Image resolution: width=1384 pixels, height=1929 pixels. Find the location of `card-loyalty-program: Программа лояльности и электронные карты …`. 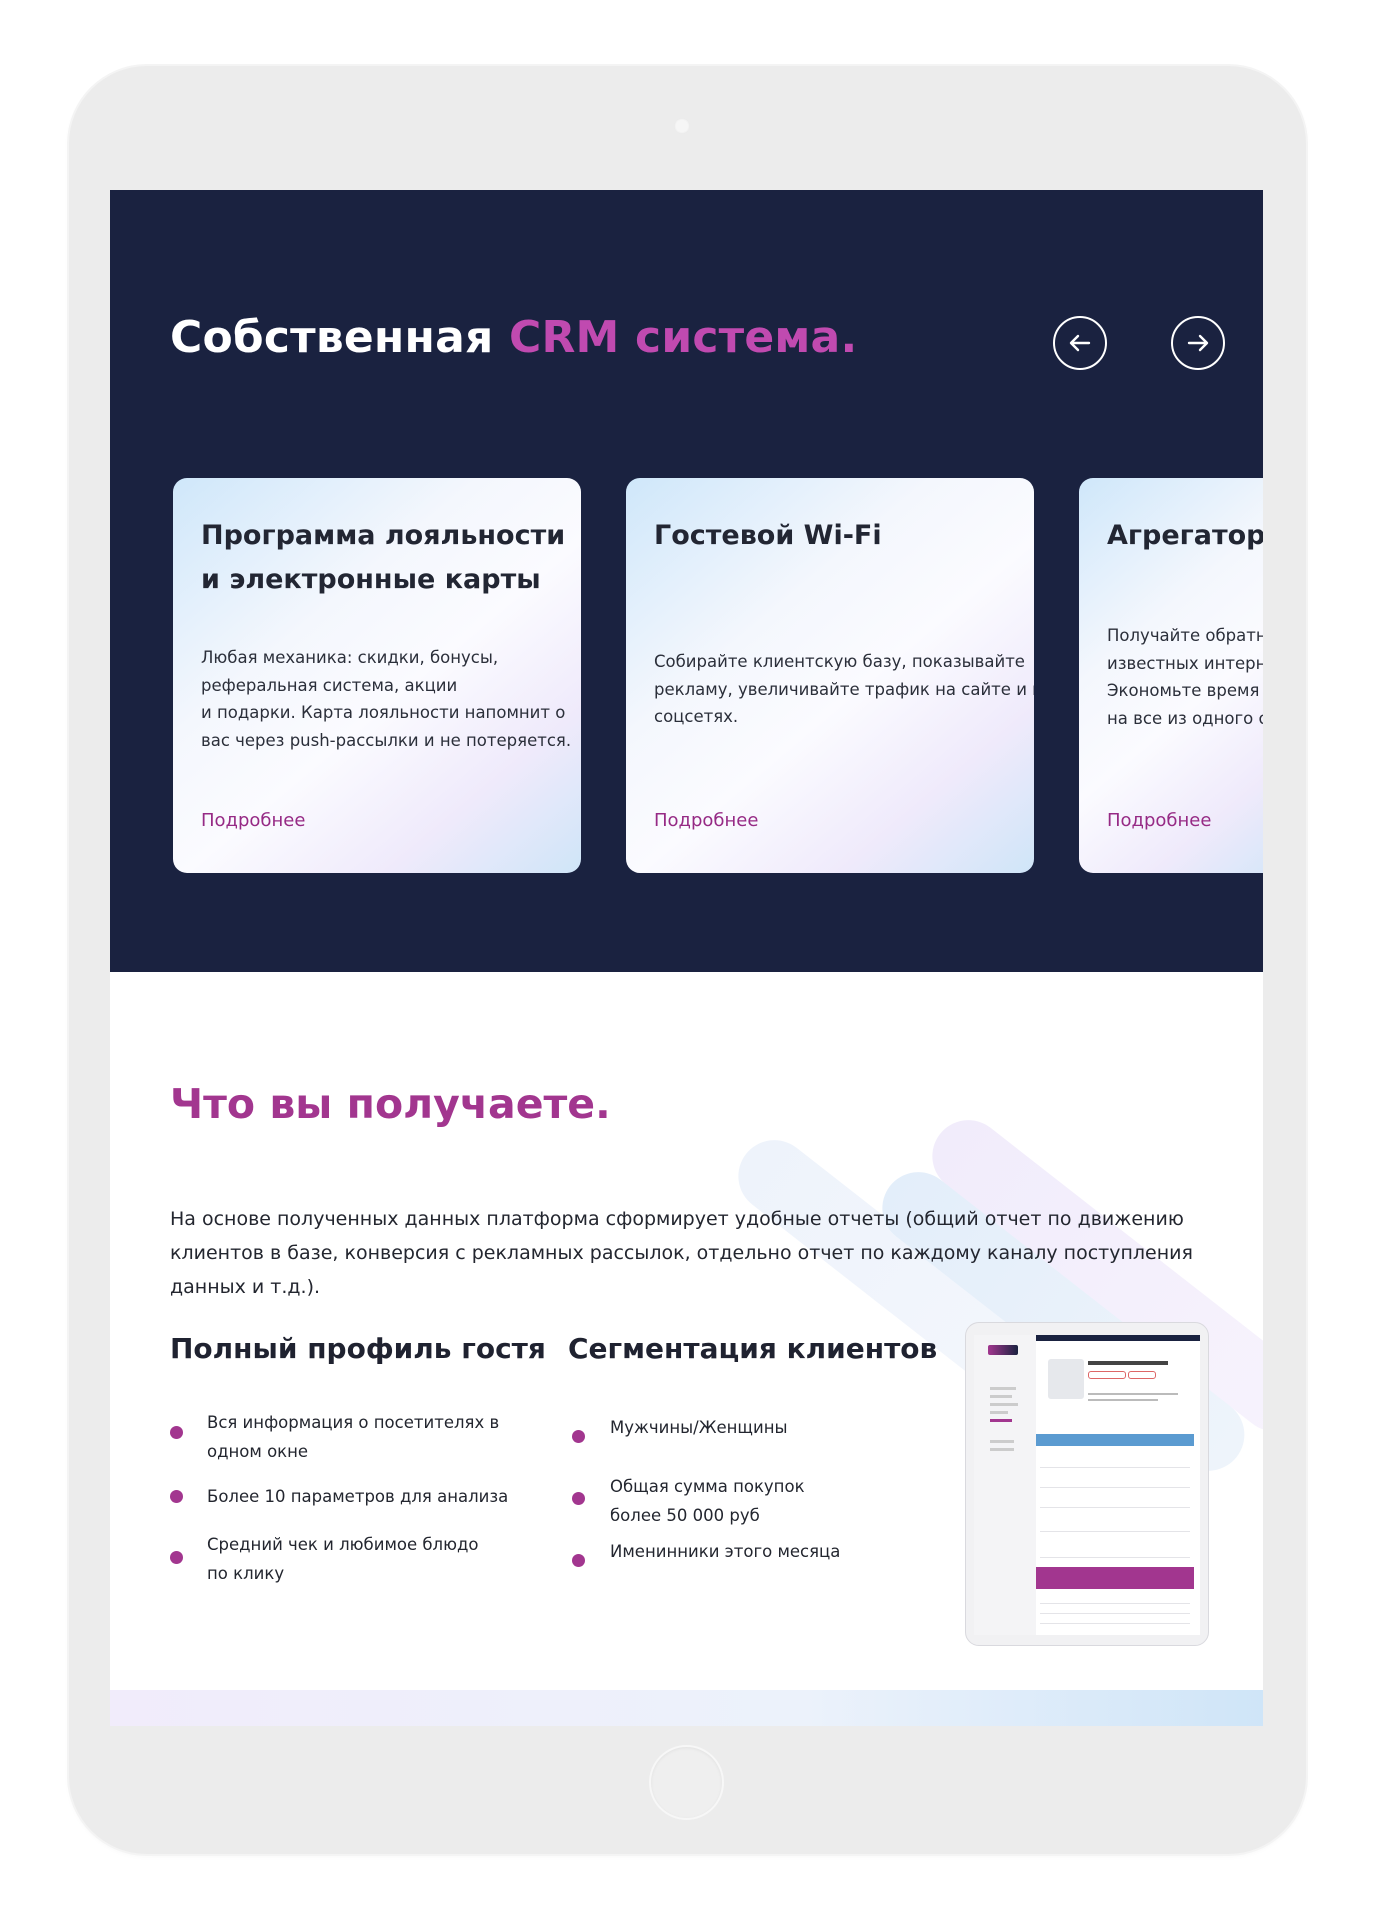

card-loyalty-program: Программа лояльности и электронные карты … is located at coordinates (377, 675).